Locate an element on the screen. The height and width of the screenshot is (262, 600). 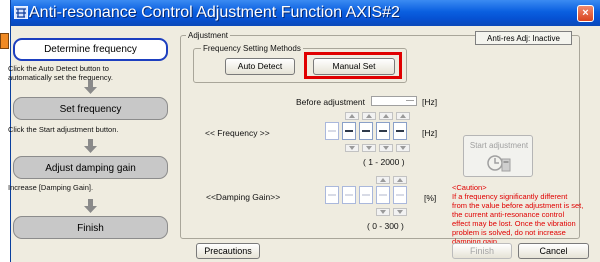
close-button: × is located at coordinates (585, 13).